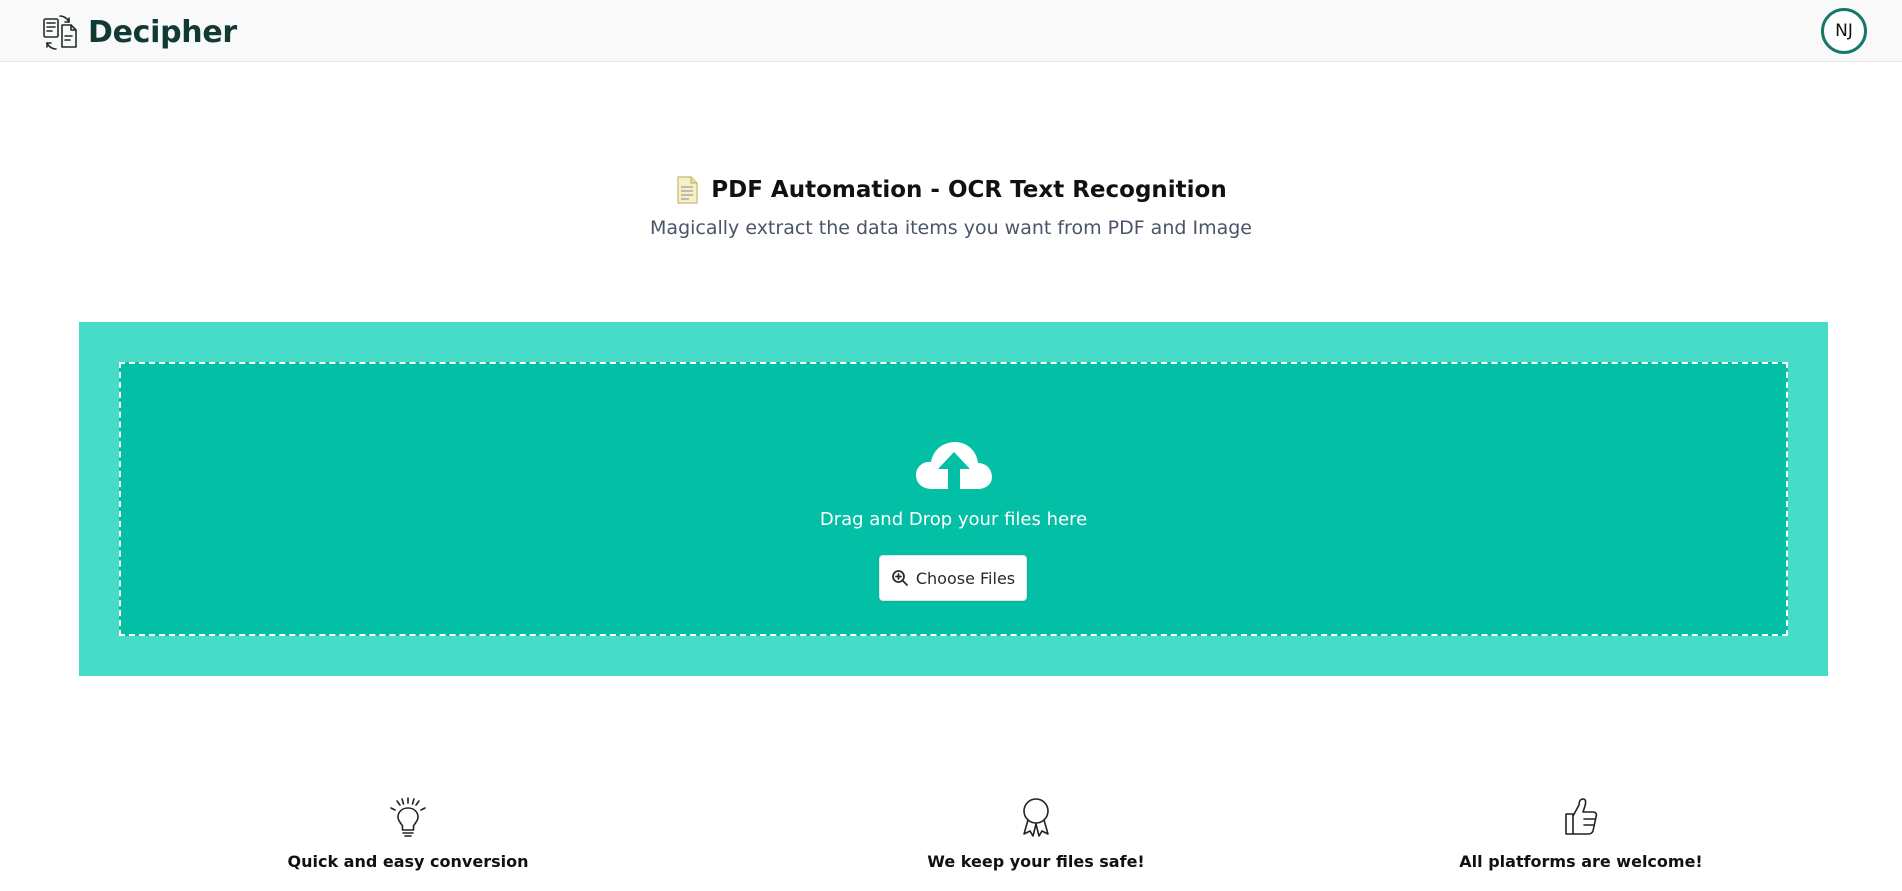  I want to click on user-avatar: NJ, so click(1844, 31).